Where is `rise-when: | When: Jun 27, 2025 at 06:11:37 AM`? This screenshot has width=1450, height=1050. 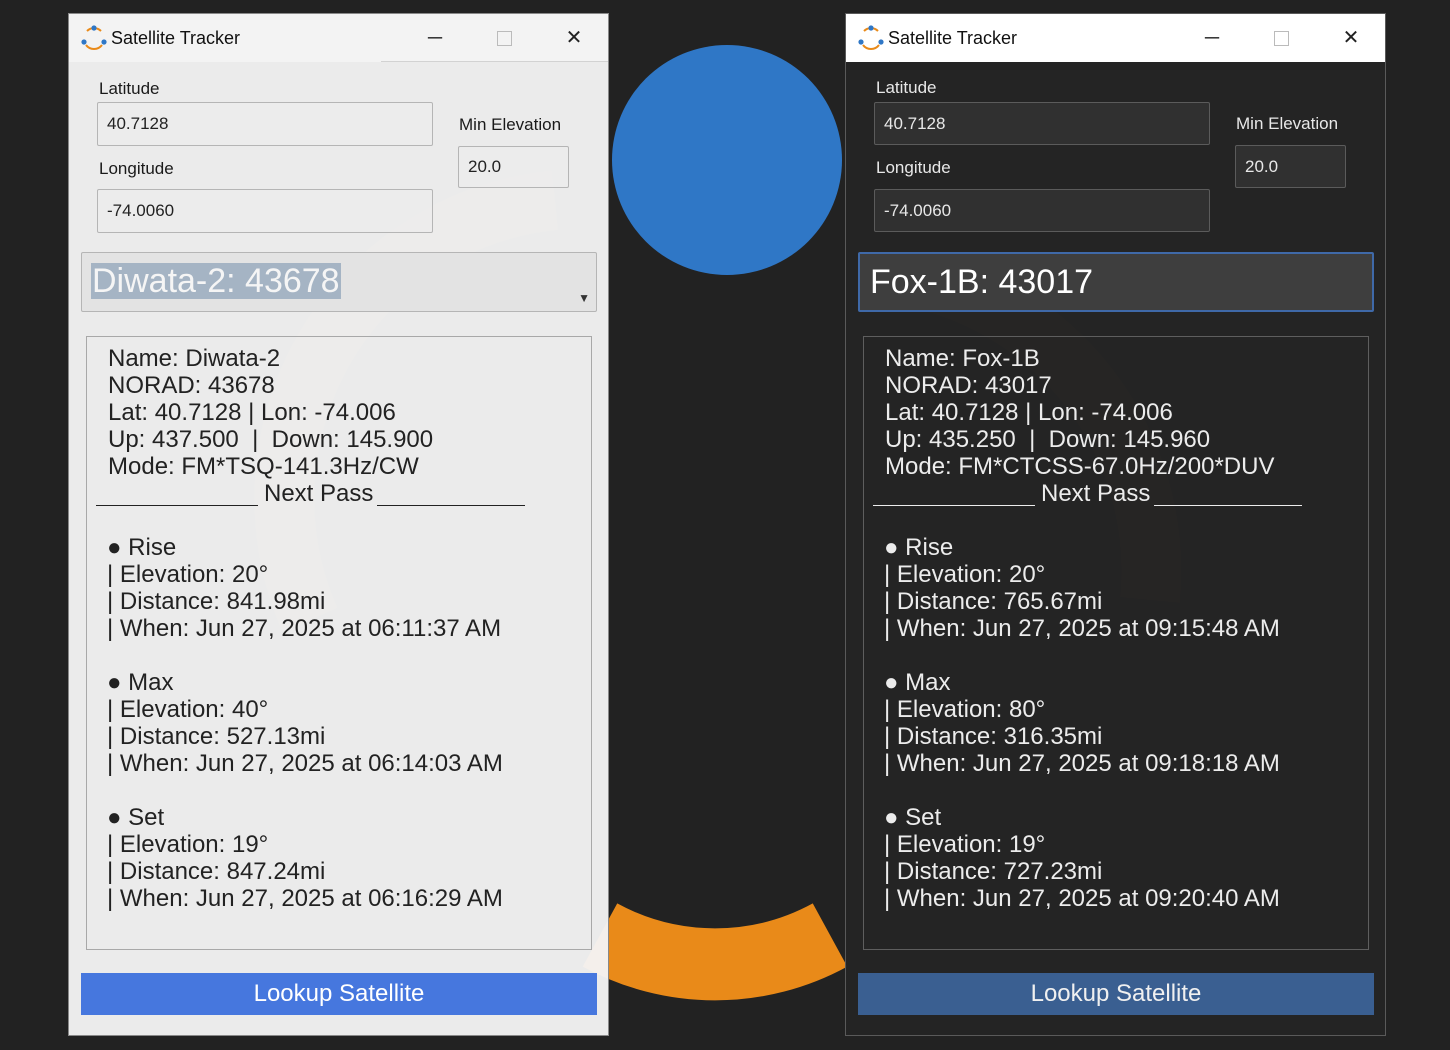 rise-when: | When: Jun 27, 2025 at 06:11:37 AM is located at coordinates (304, 628).